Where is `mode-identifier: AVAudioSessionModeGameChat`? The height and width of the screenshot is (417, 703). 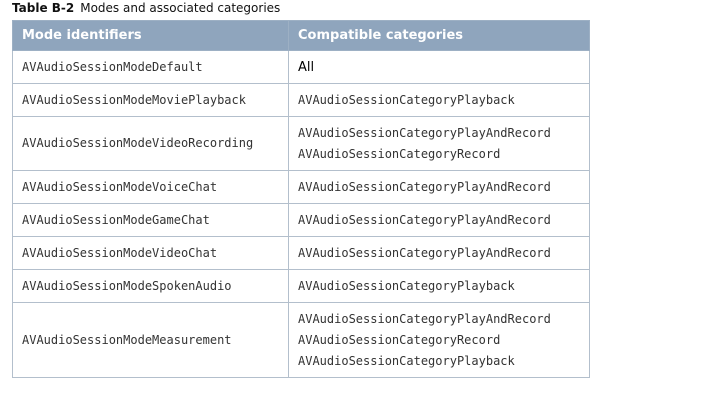 mode-identifier: AVAudioSessionModeGameChat is located at coordinates (116, 219).